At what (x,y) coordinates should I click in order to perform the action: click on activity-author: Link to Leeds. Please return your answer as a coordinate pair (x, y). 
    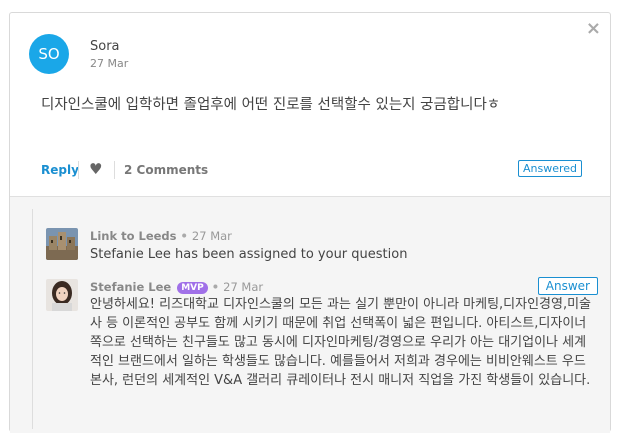
    Looking at the image, I should click on (133, 236).